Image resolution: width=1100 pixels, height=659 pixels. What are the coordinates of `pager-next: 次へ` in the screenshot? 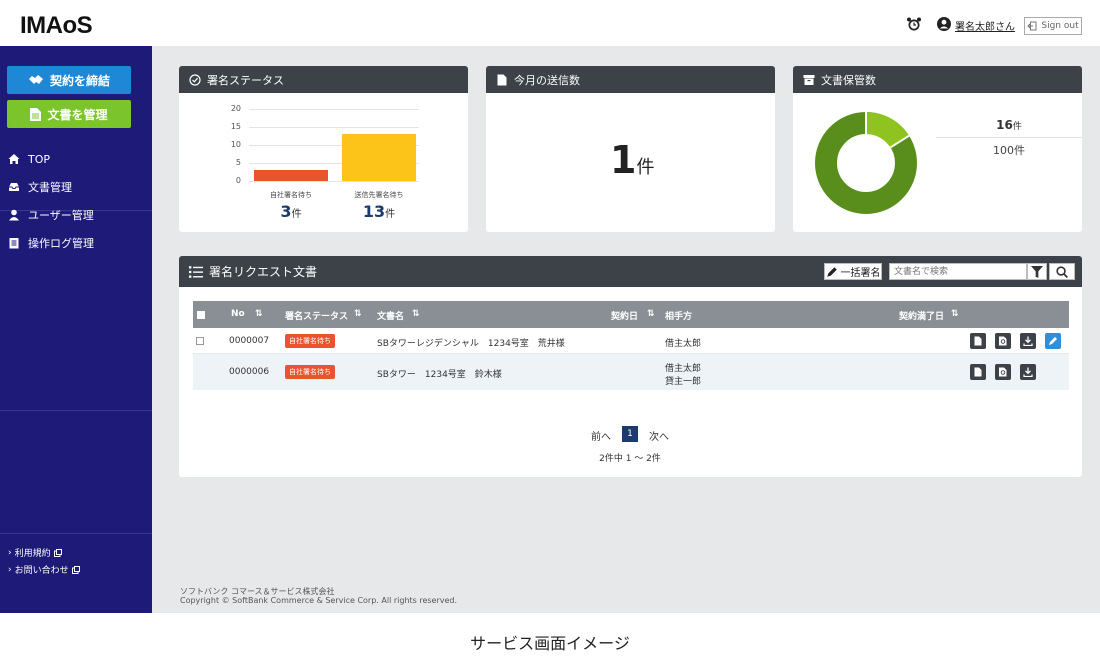 It's located at (659, 435).